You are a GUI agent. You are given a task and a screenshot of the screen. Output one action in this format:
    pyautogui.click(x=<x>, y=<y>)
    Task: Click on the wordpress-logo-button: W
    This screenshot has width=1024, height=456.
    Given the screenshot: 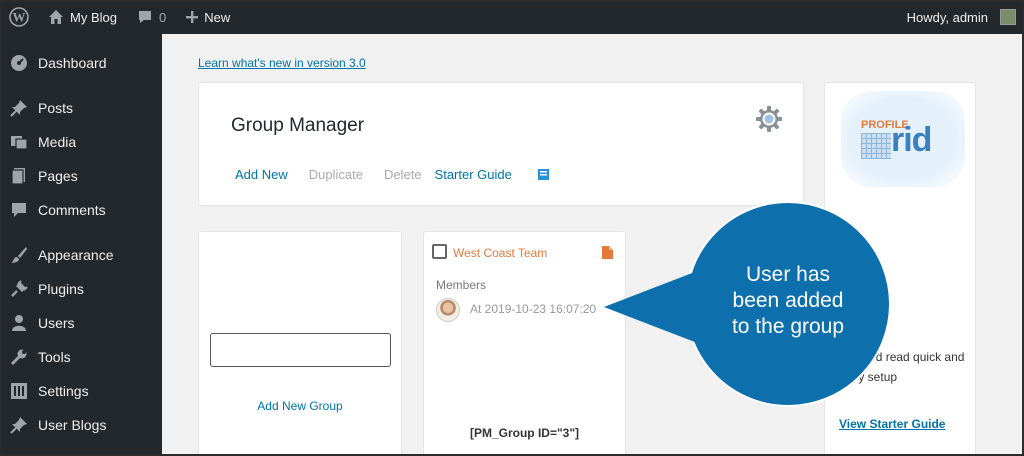 What is the action you would take?
    pyautogui.click(x=19, y=17)
    